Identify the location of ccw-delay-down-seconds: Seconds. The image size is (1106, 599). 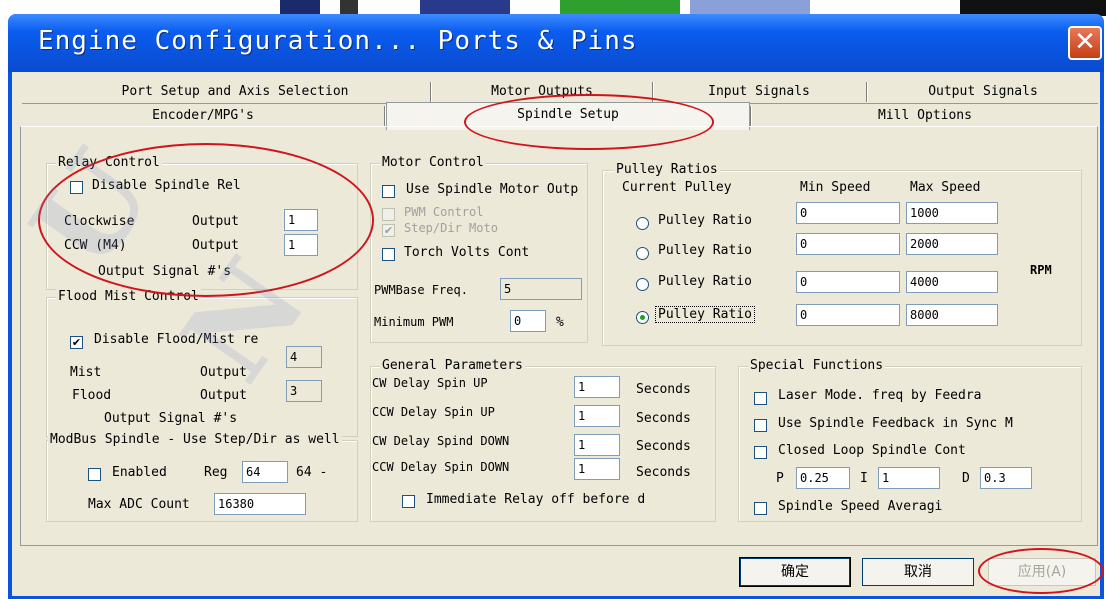
(663, 472).